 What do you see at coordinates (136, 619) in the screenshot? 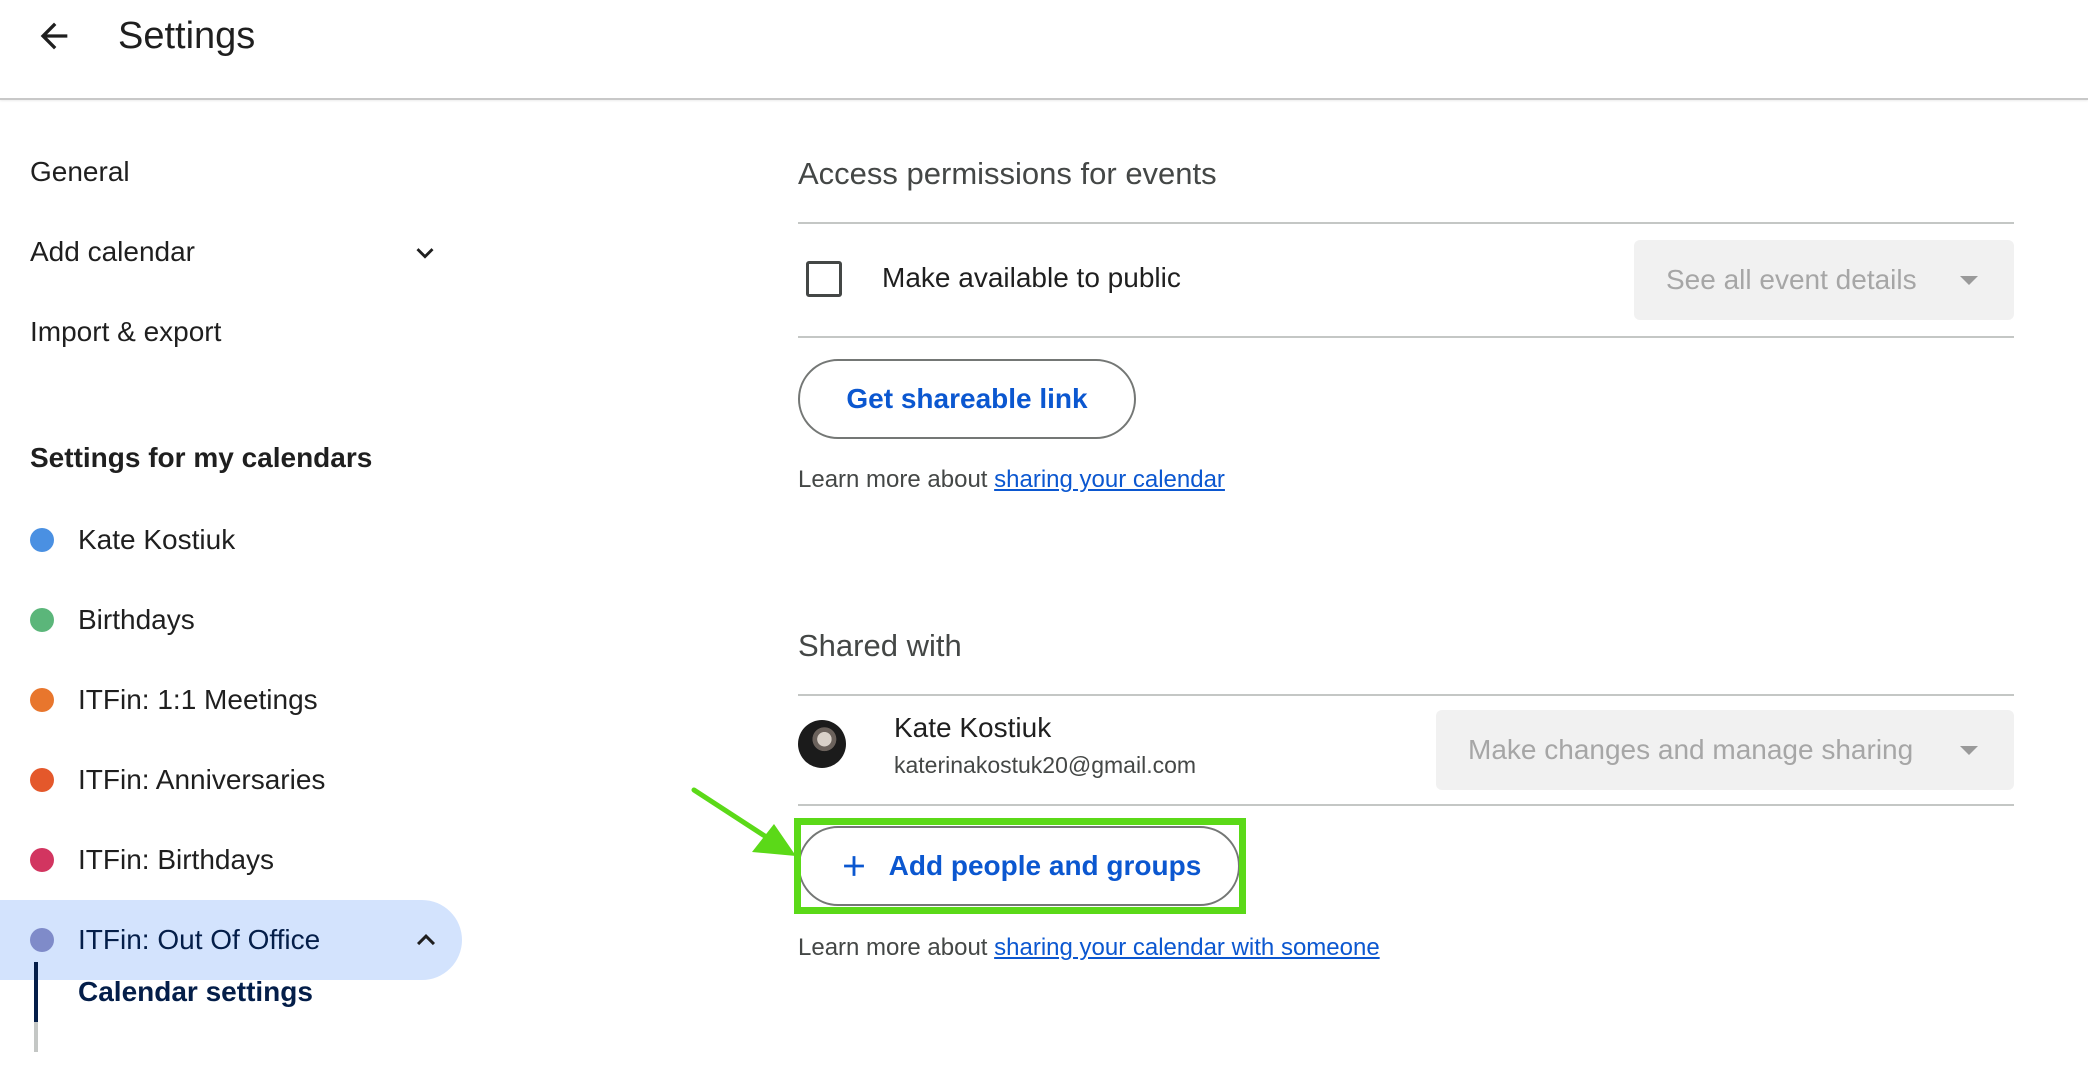
I see `calendar-label: Birthdays` at bounding box center [136, 619].